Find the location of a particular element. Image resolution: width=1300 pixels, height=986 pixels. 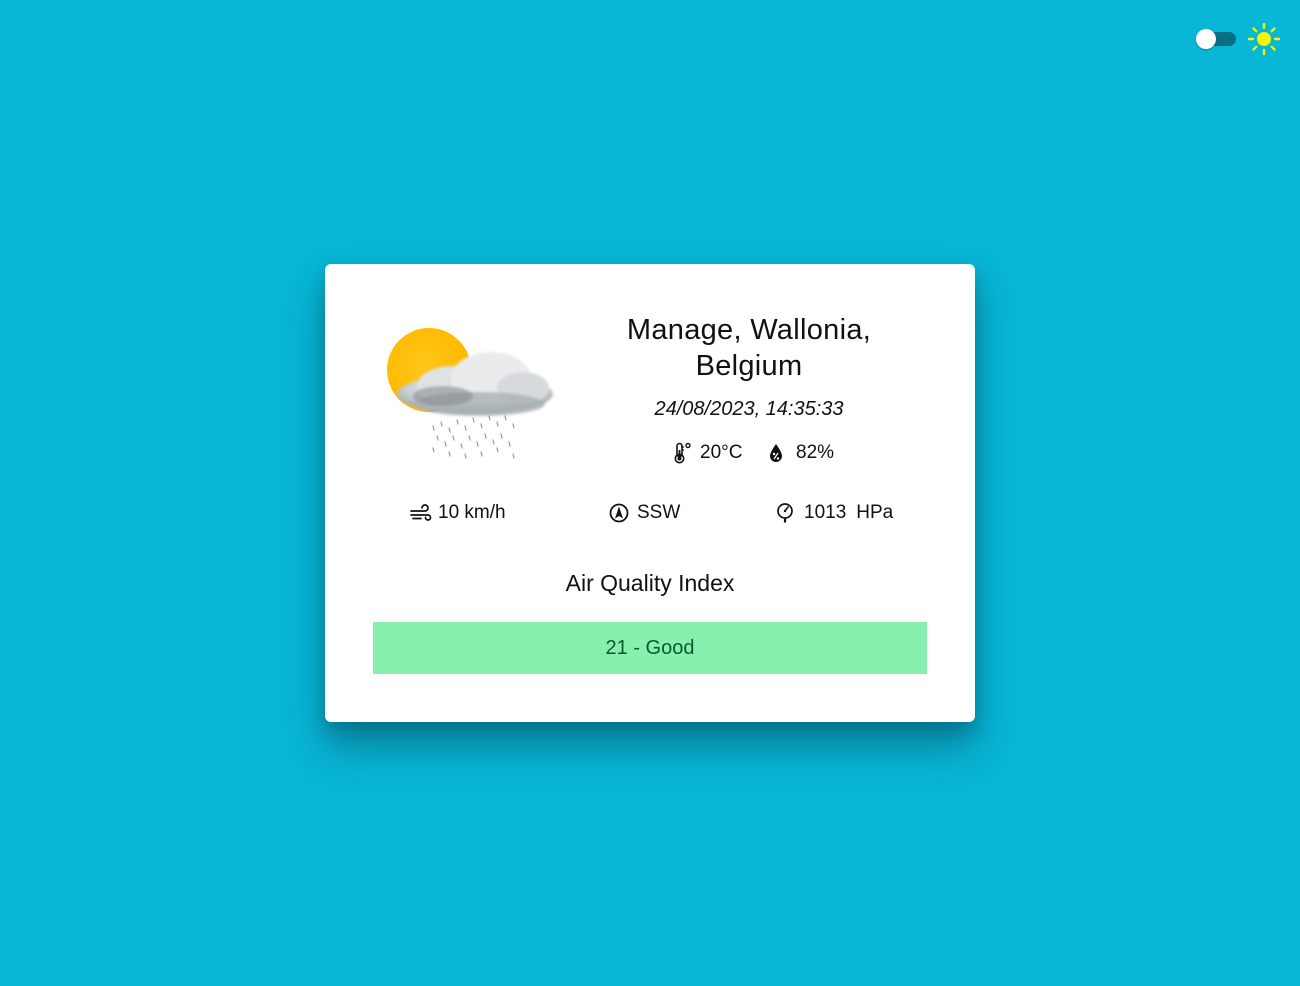

sun-icon is located at coordinates (1264, 39).